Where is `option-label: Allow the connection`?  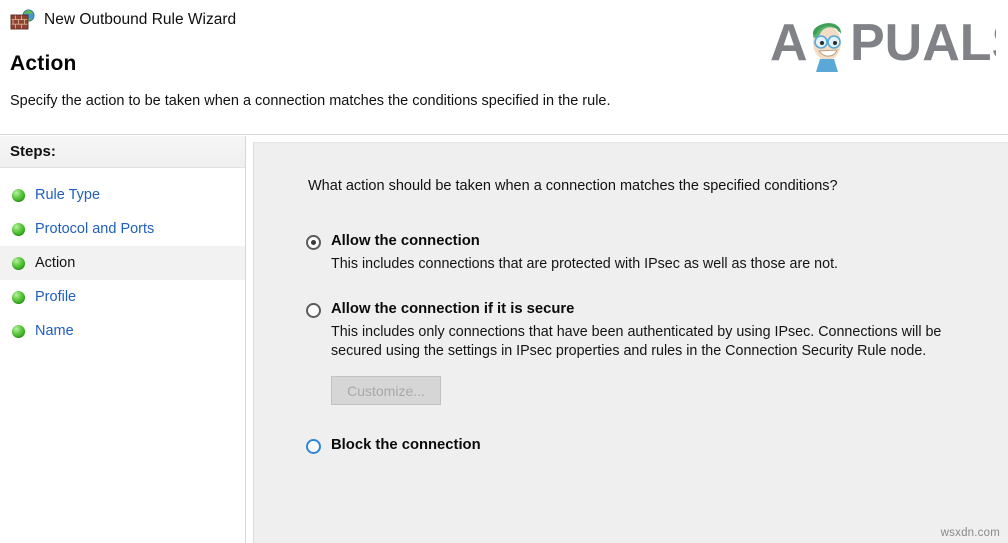
option-label: Allow the connection is located at coordinates (405, 241).